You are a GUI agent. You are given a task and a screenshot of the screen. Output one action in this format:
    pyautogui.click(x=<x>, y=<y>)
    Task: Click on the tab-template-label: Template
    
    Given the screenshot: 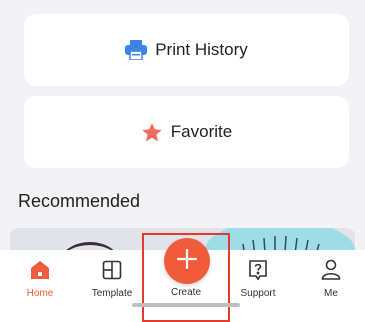 What is the action you would take?
    pyautogui.click(x=112, y=293)
    